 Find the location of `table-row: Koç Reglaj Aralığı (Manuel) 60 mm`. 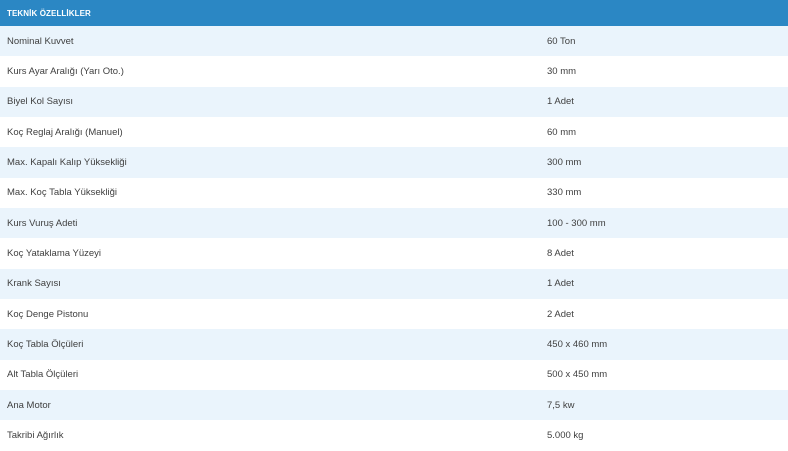

table-row: Koç Reglaj Aralığı (Manuel) 60 mm is located at coordinates (394, 132).